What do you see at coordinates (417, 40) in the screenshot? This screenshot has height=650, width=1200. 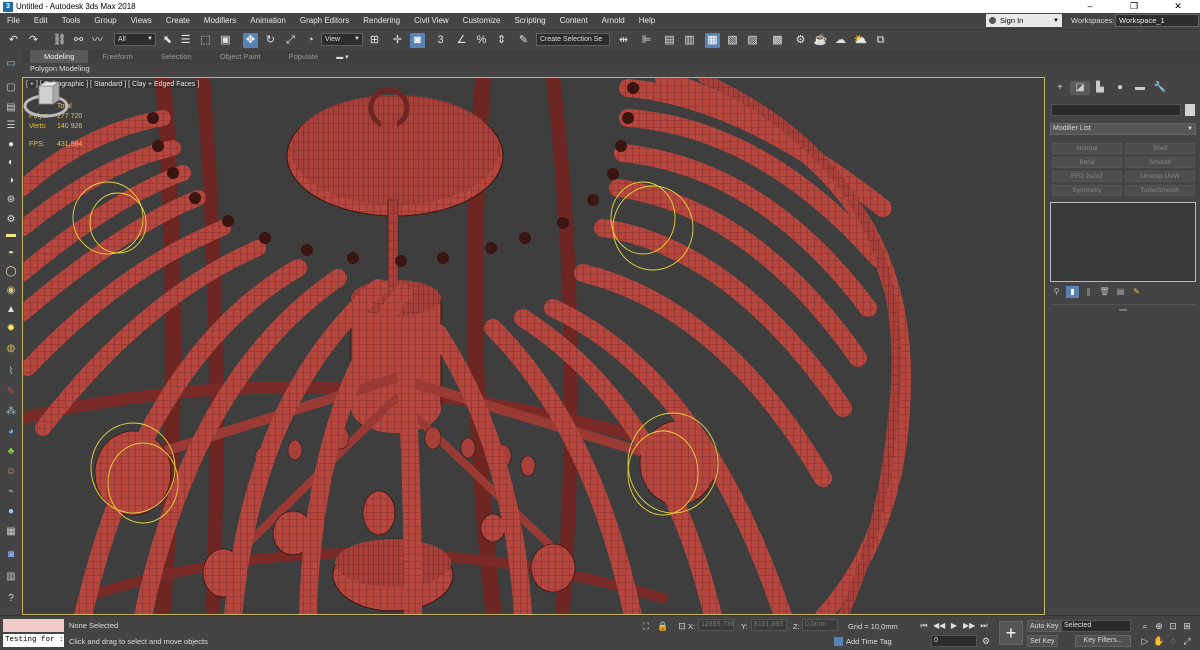 I see `keyboard-shortcut-toggle-icon: ◙` at bounding box center [417, 40].